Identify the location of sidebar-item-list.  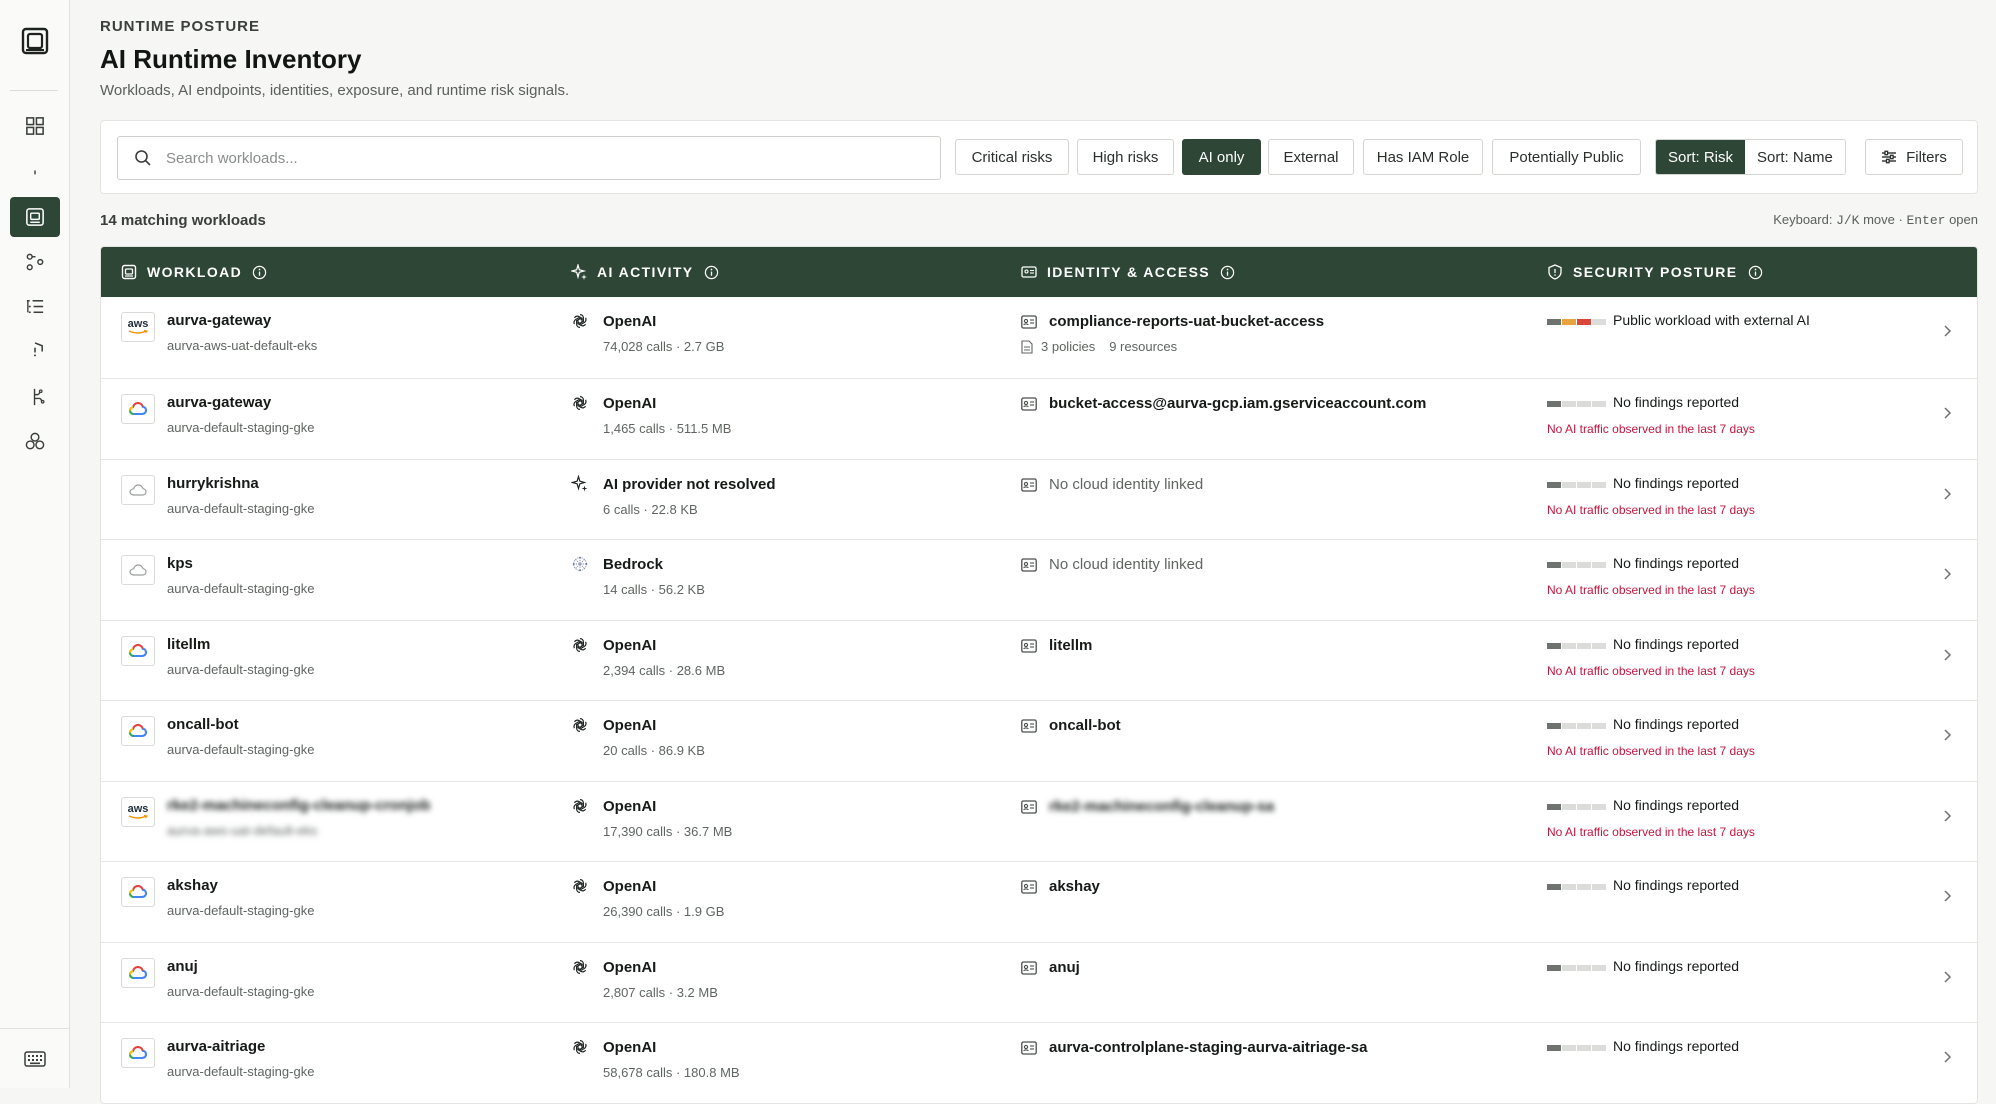
(35, 307).